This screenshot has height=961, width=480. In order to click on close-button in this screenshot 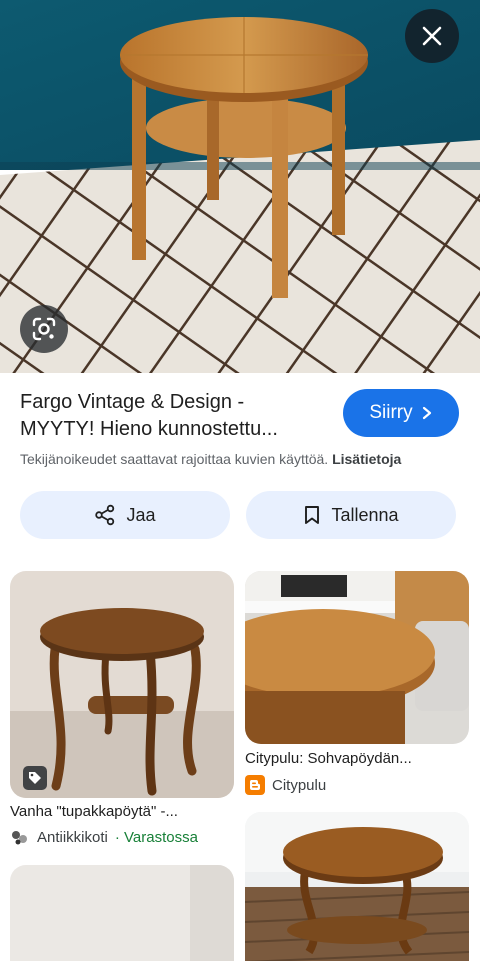, I will do `click(432, 36)`.